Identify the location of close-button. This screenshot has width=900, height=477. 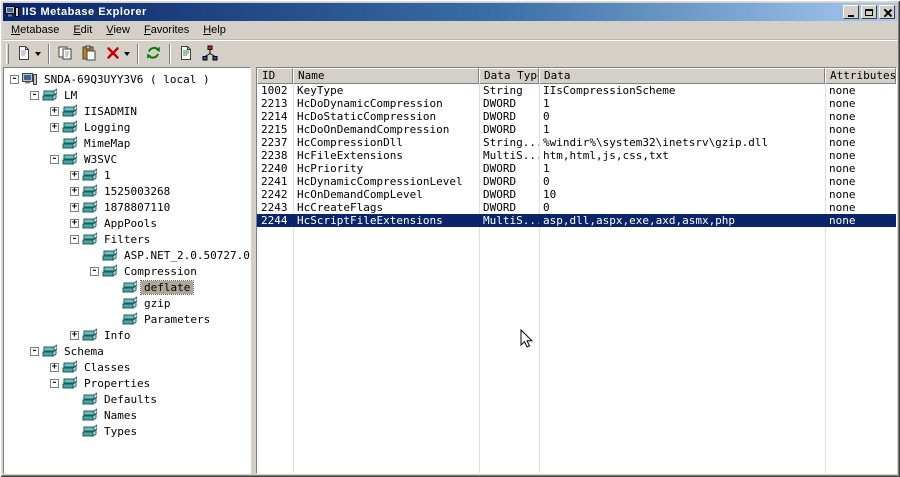
(887, 12).